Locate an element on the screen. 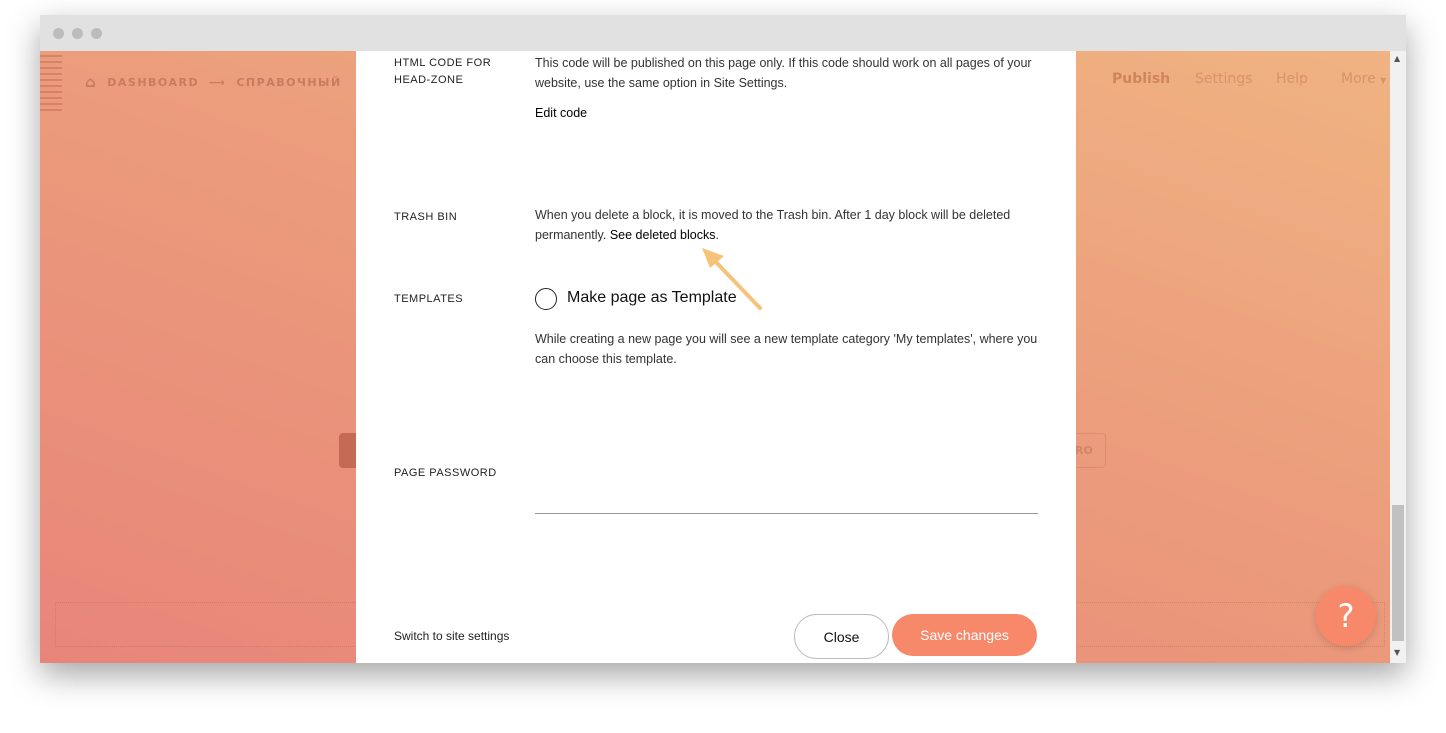 This screenshot has height=733, width=1446. breadcrumb: ⌂ DASHBOARD ⟶ СПРАВОЧНЫЙ ▼ is located at coordinates (226, 82).